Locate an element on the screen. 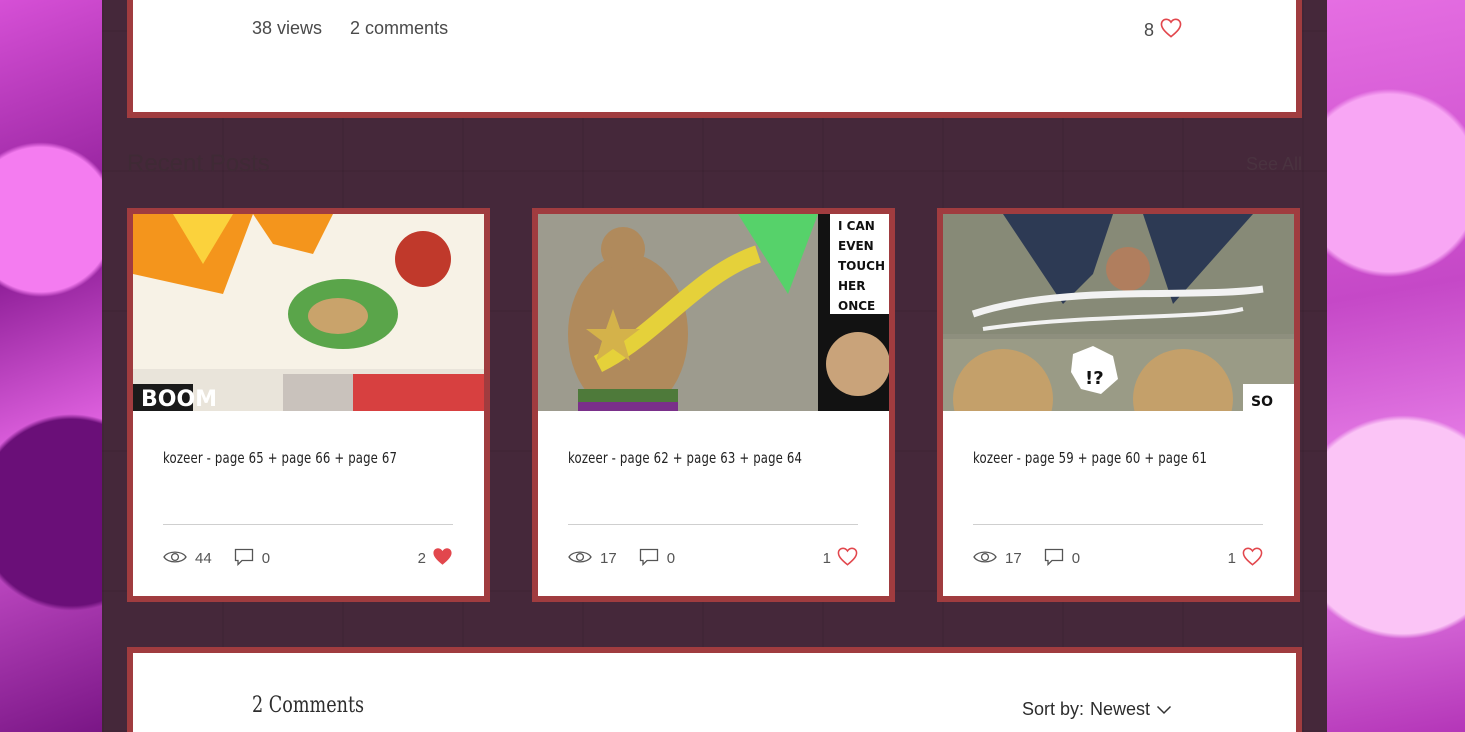  post-like-button: 8 is located at coordinates (1163, 30).